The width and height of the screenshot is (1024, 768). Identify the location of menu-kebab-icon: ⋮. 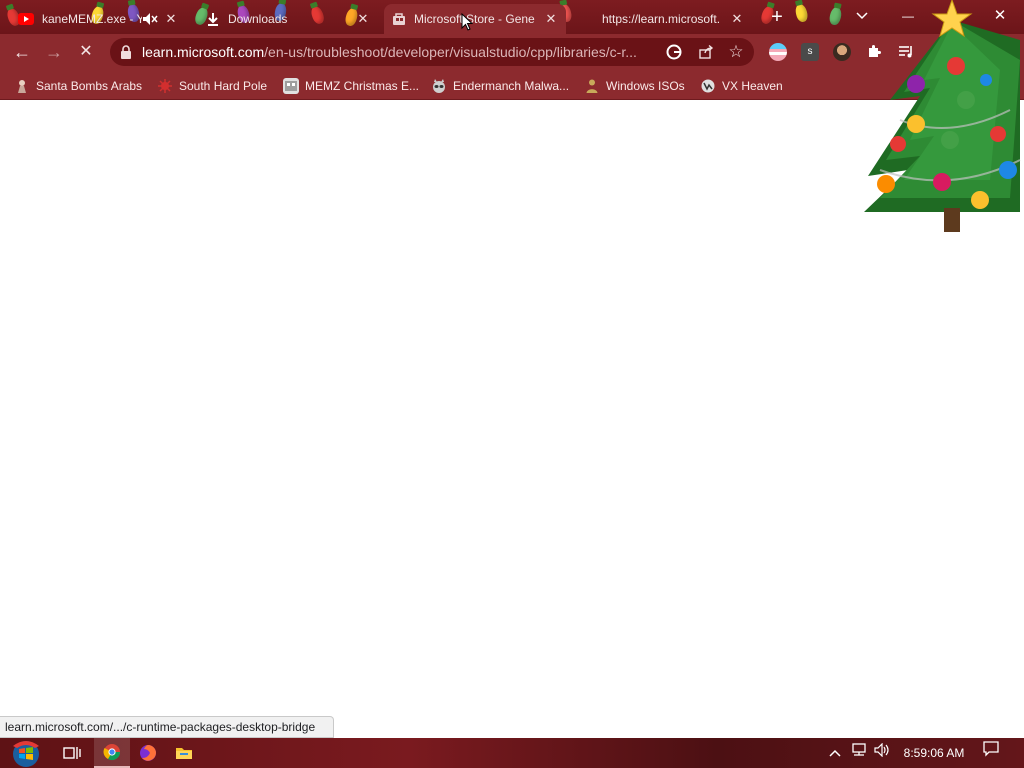
(1003, 52).